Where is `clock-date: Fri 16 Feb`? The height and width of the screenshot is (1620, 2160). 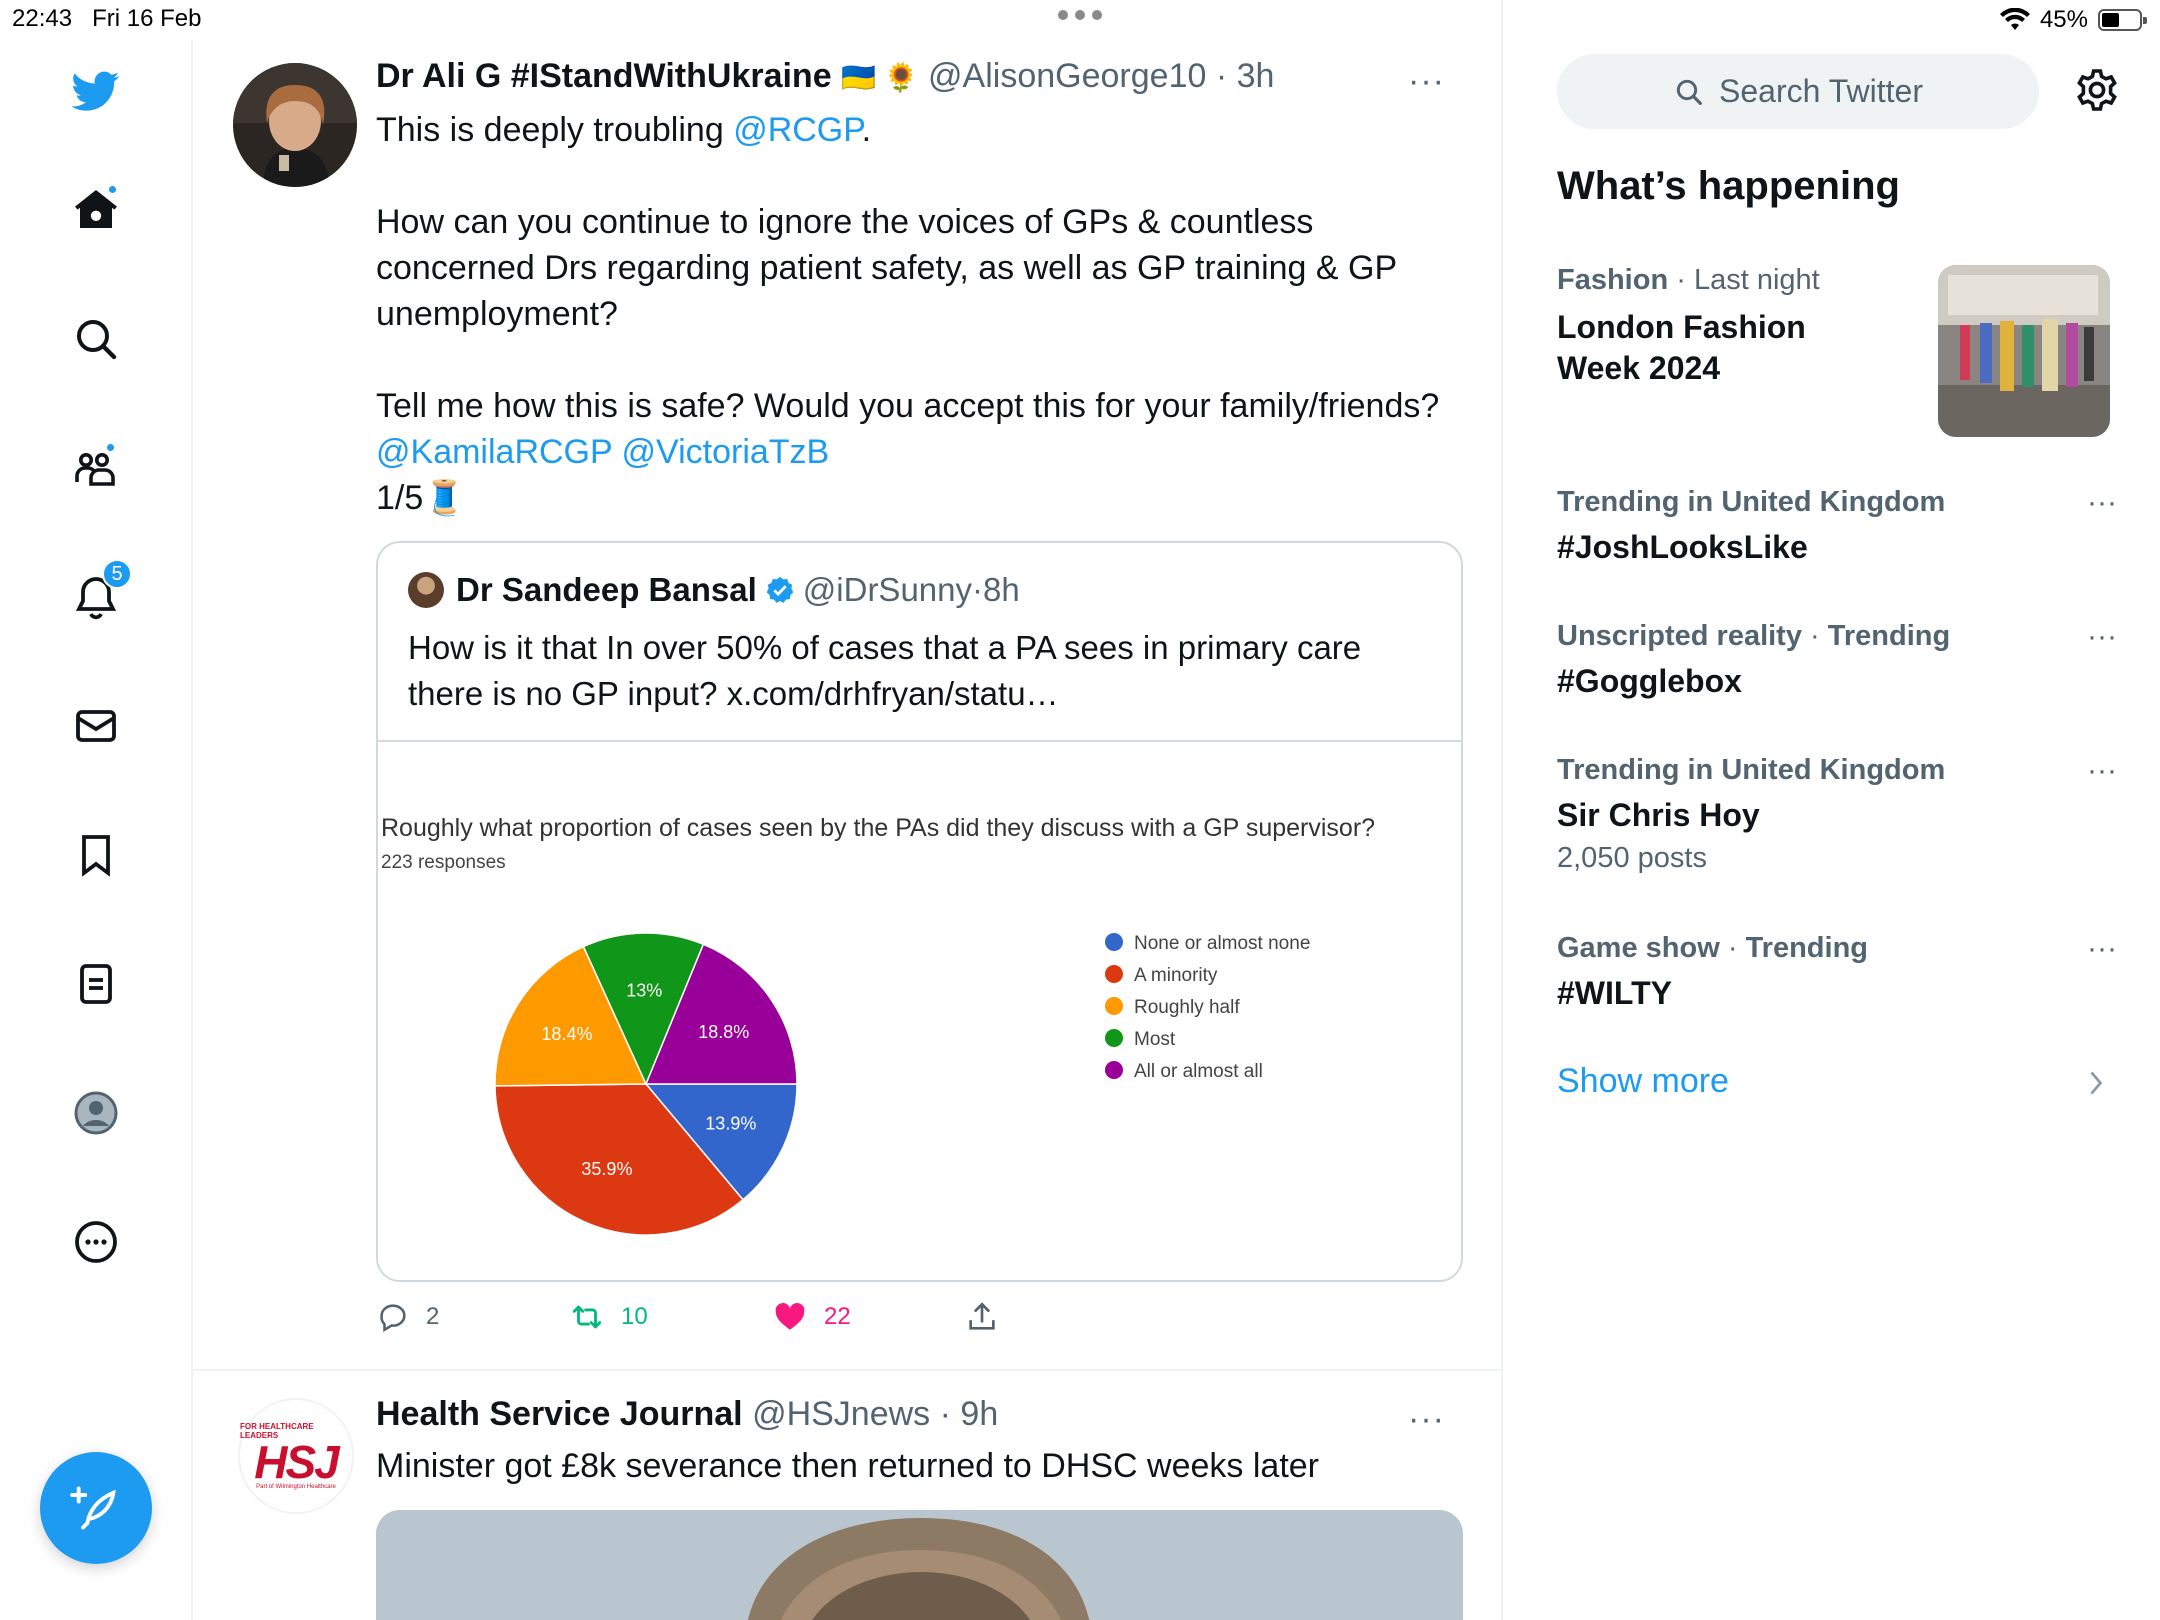 clock-date: Fri 16 Feb is located at coordinates (147, 18).